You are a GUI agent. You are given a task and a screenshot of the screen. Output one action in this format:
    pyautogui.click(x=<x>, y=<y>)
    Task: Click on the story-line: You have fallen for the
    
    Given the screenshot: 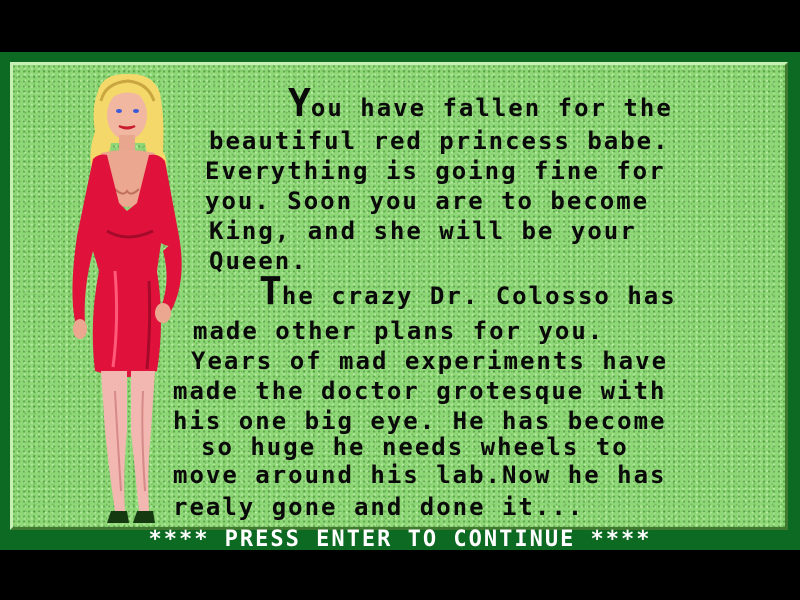 What is the action you would take?
    pyautogui.click(x=480, y=103)
    